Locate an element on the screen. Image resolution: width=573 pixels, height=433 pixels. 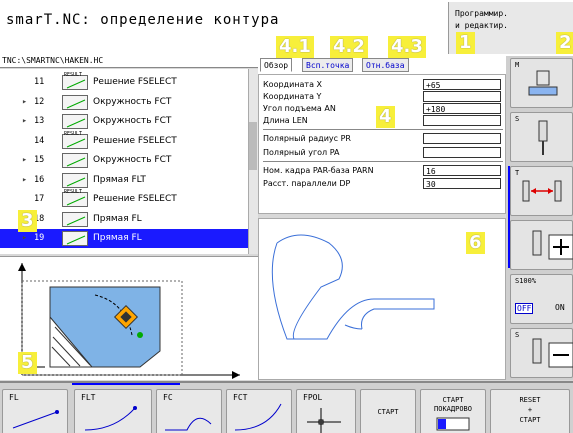
form-tabs: Обзор Всп.точка Отн.база is located at coordinates (382, 65).